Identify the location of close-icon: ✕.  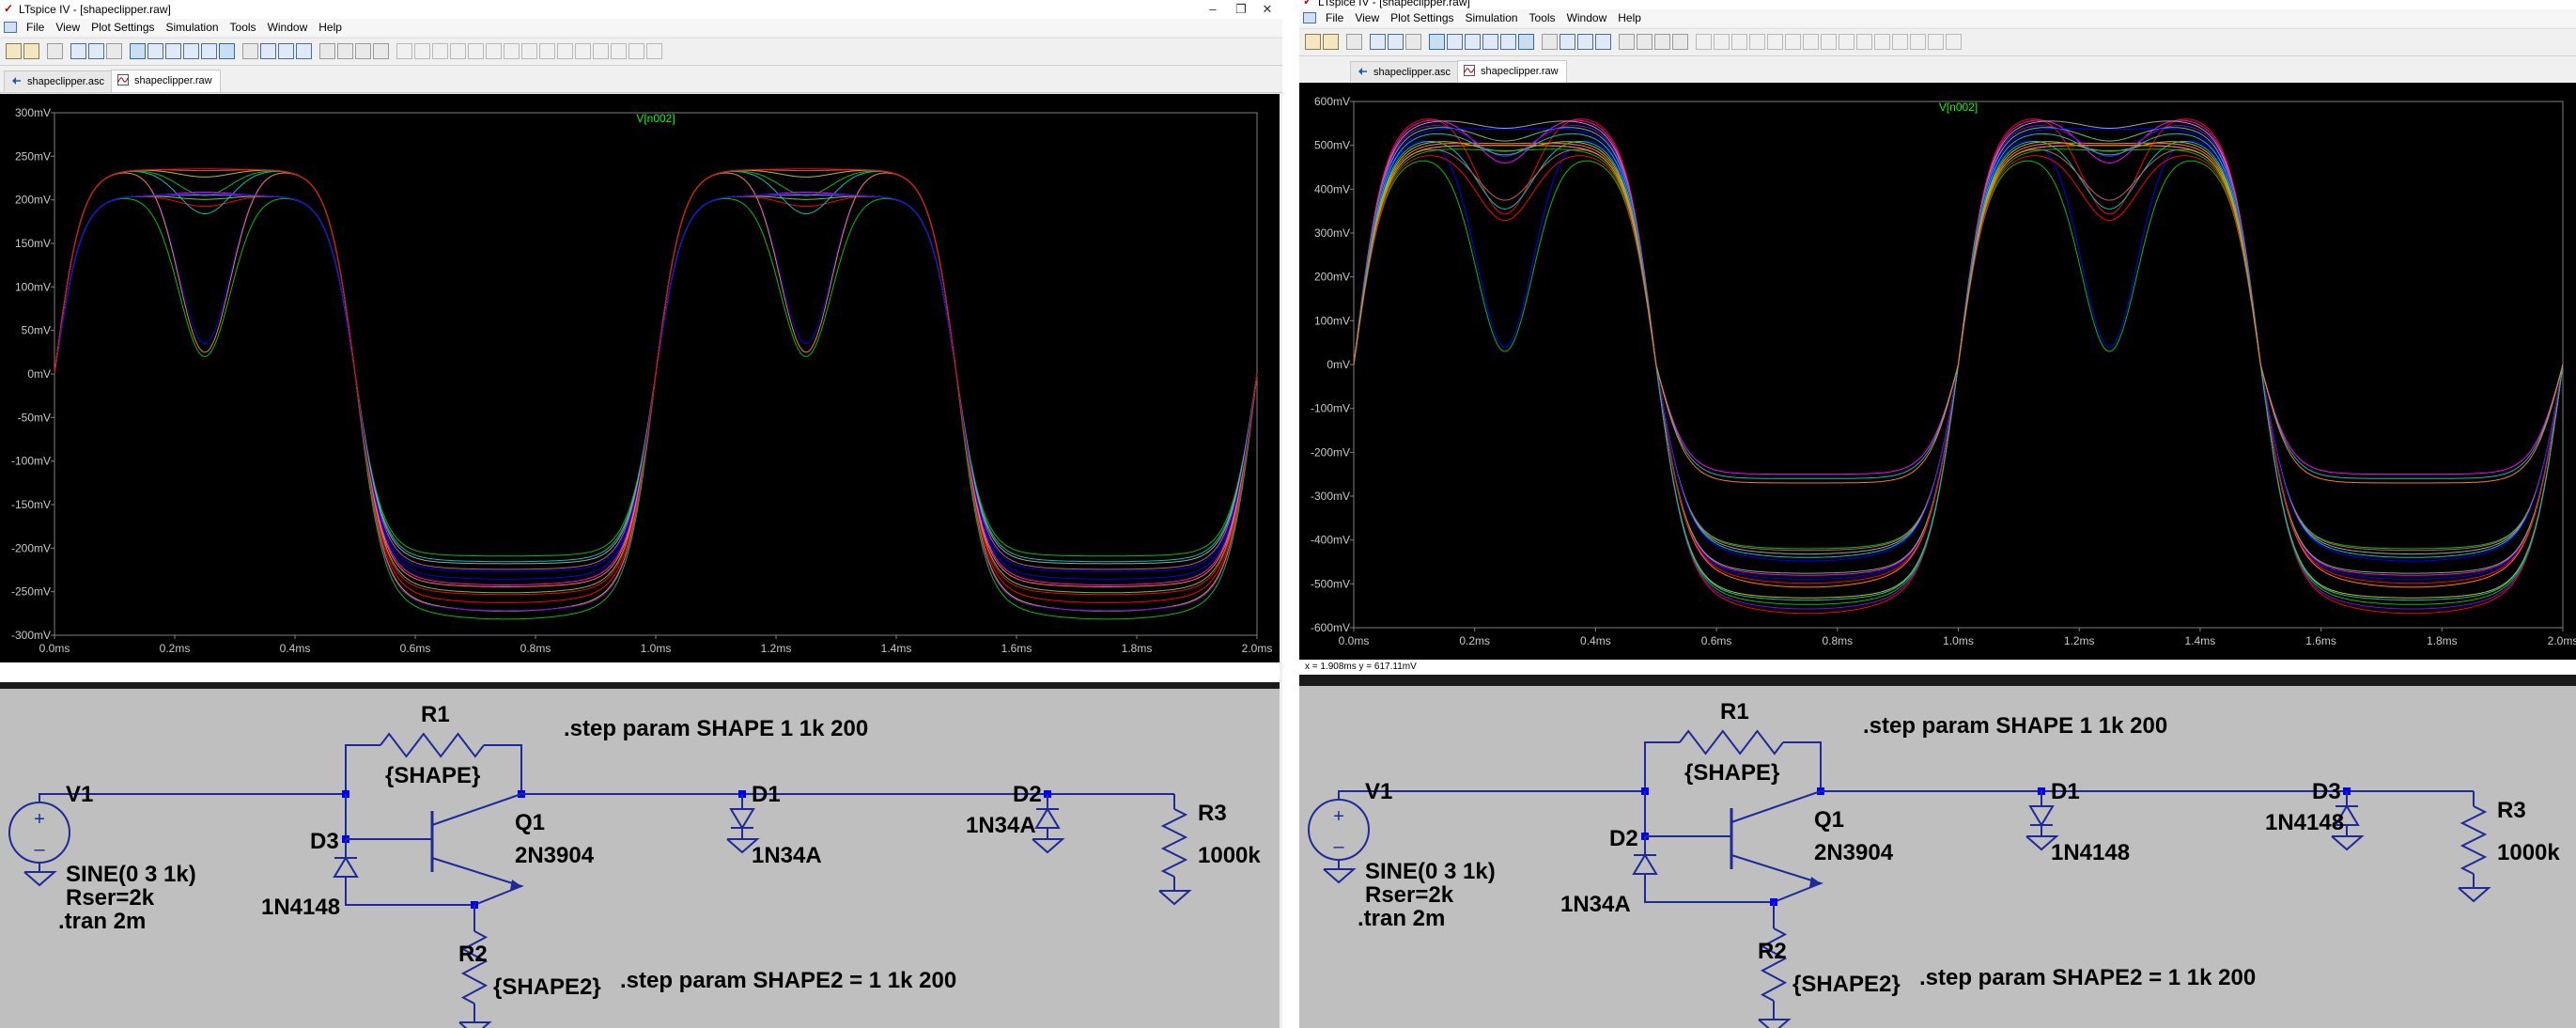
(1267, 9).